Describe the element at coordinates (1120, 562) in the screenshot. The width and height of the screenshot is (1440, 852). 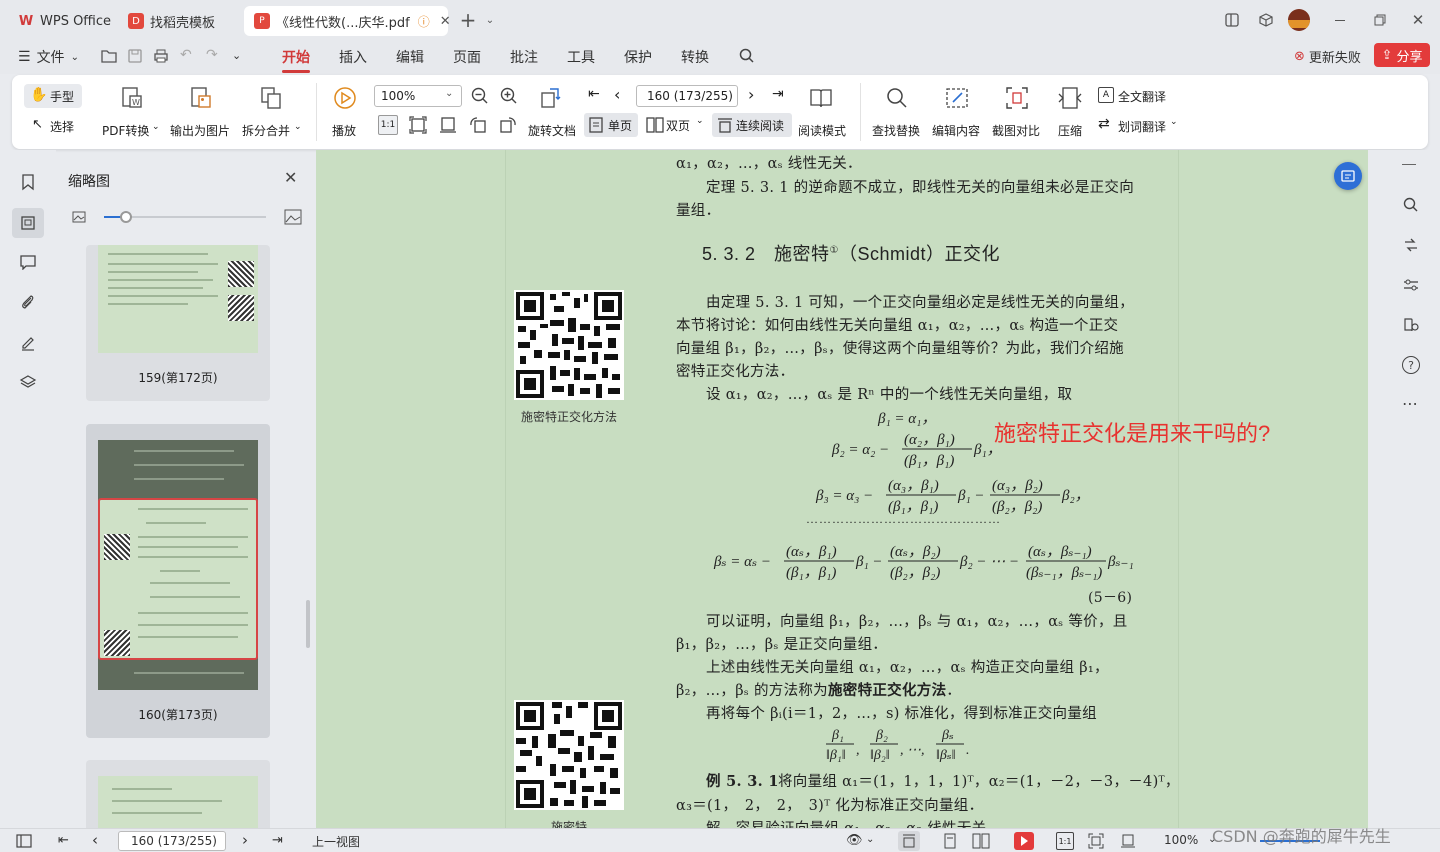
I see `svg-text: βₛ₋₁` at that location.